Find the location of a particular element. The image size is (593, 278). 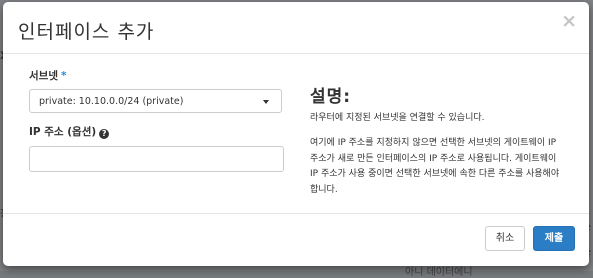

close-icon: × is located at coordinates (569, 21).